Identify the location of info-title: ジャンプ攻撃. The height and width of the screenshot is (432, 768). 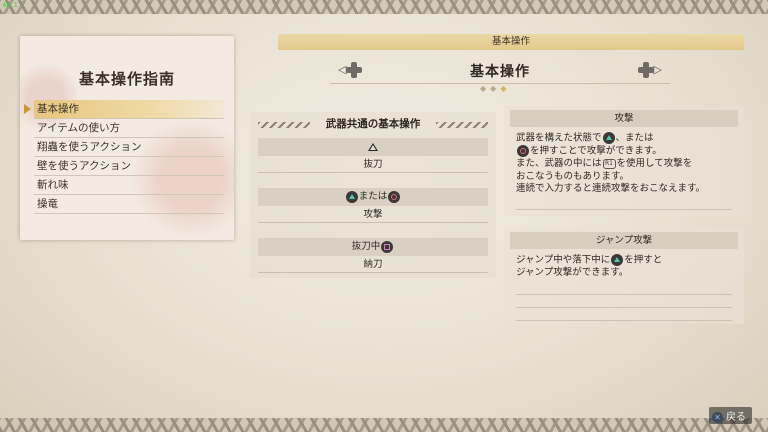
(624, 240).